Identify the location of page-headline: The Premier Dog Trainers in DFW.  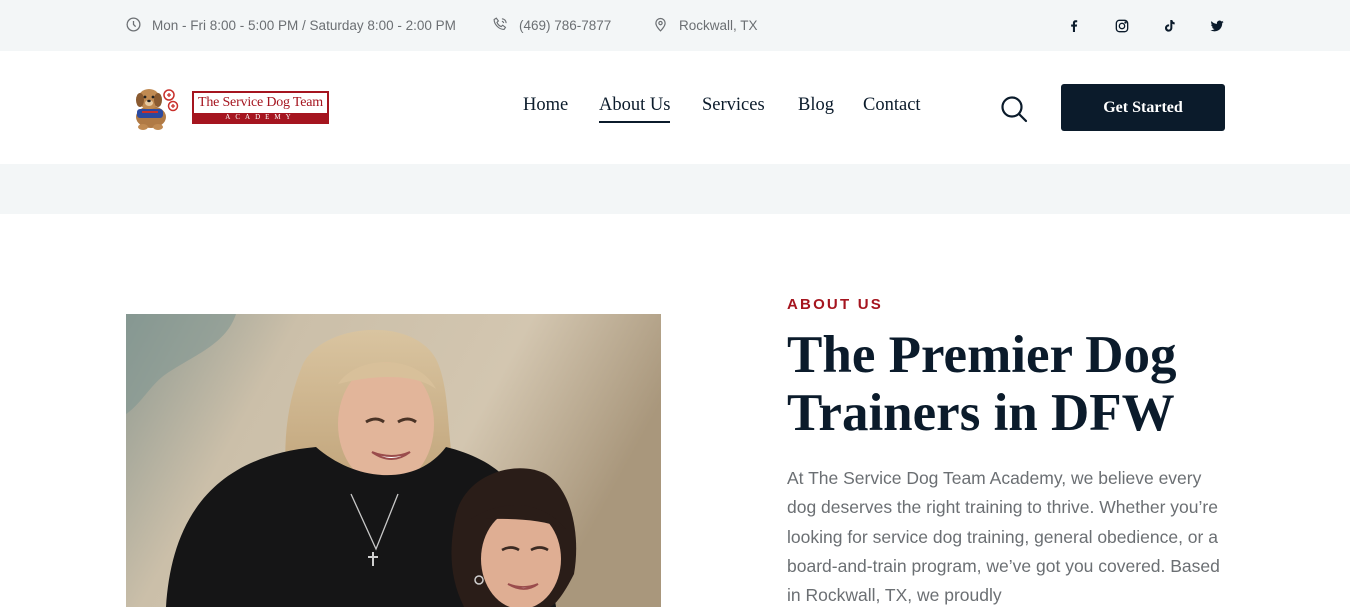
(982, 384).